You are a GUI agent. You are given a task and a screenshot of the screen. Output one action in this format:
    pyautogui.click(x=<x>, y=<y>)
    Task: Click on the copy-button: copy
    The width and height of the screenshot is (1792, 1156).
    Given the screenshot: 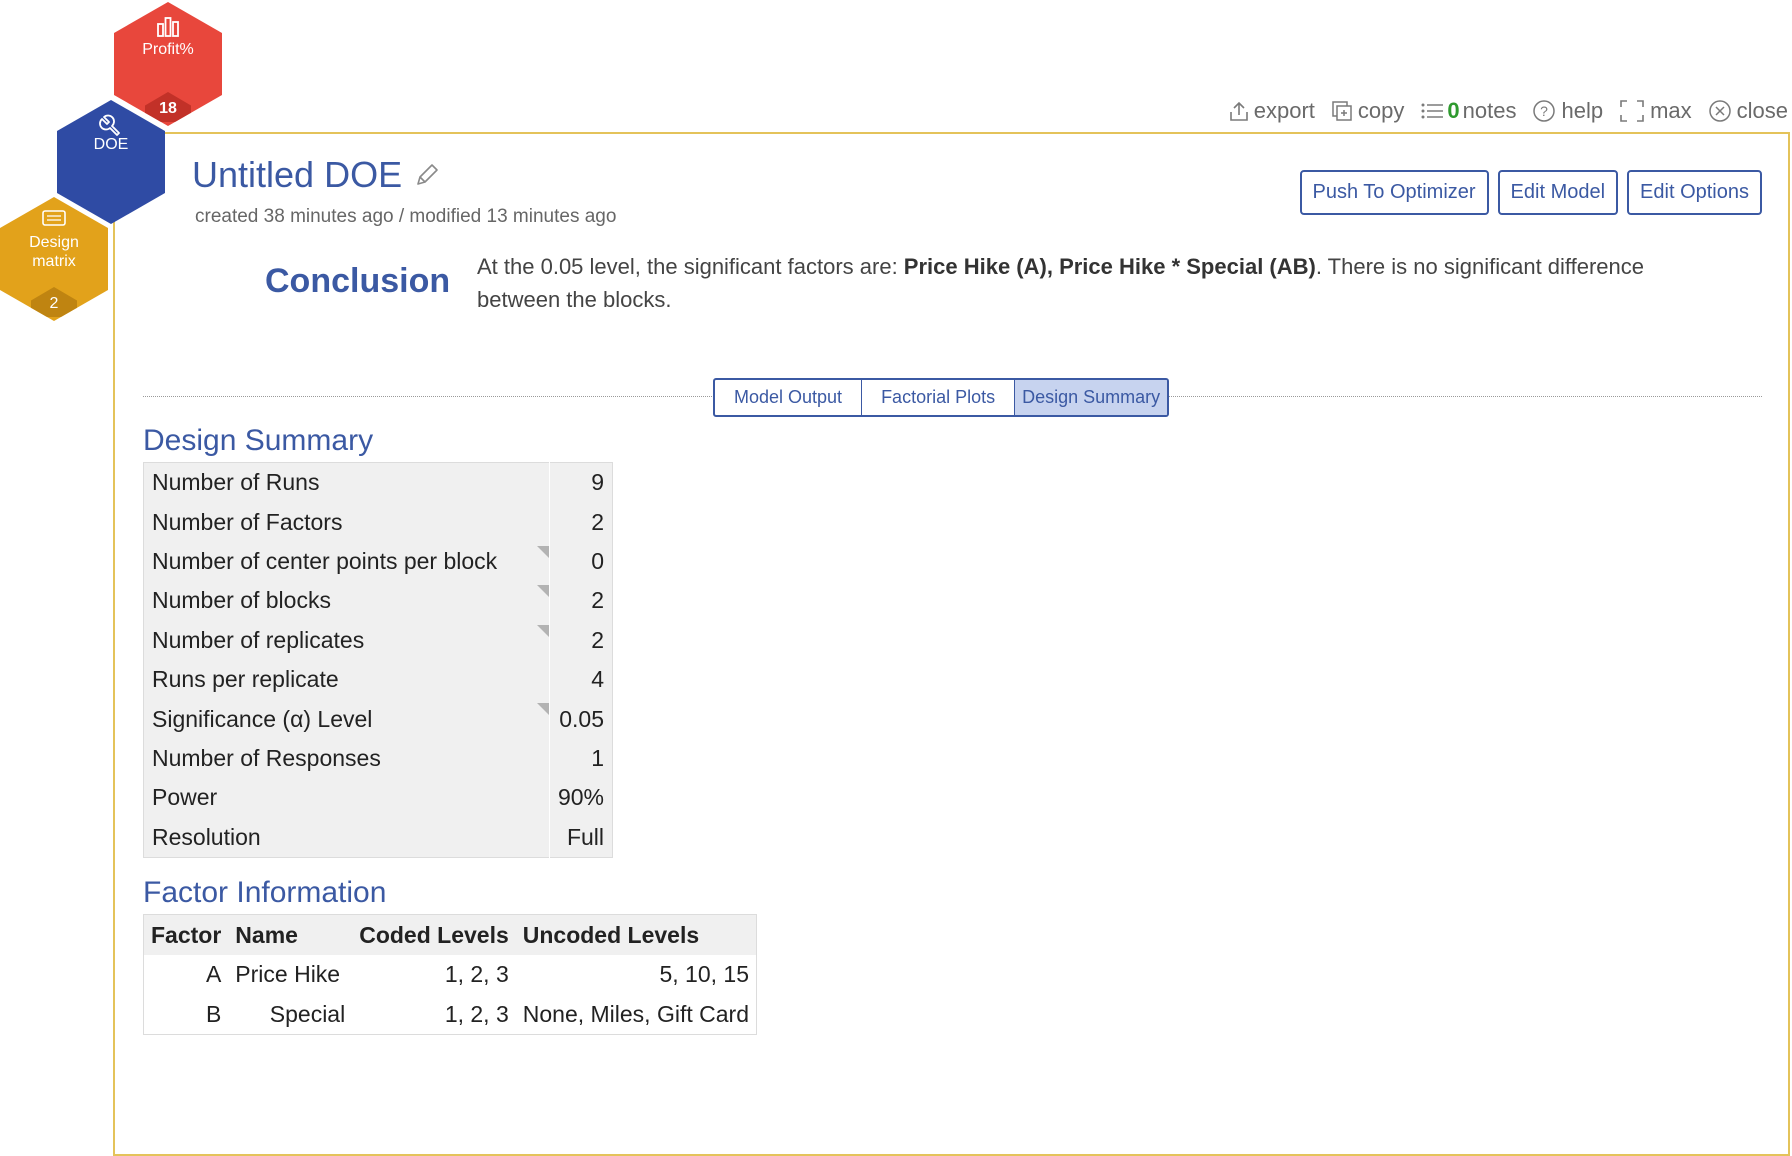 What is the action you would take?
    pyautogui.click(x=1367, y=111)
    